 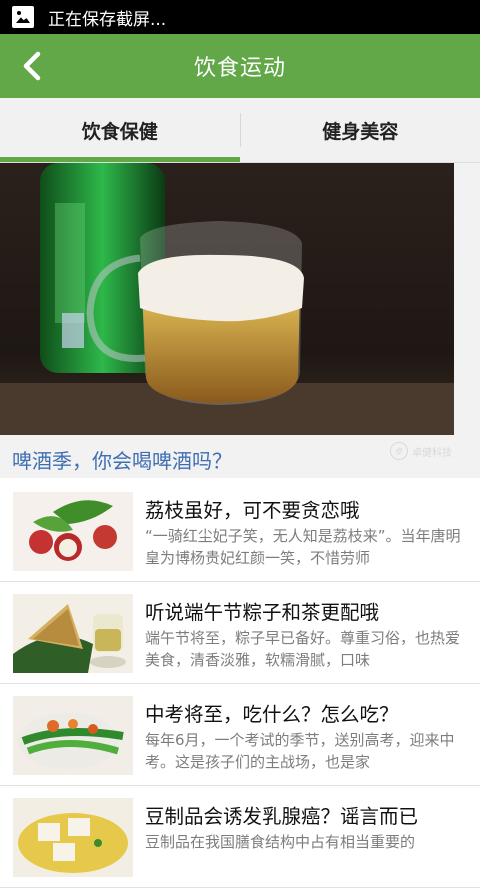 What do you see at coordinates (252, 508) in the screenshot?
I see `article-title: 荔枝虽好，可不要贪恋哦` at bounding box center [252, 508].